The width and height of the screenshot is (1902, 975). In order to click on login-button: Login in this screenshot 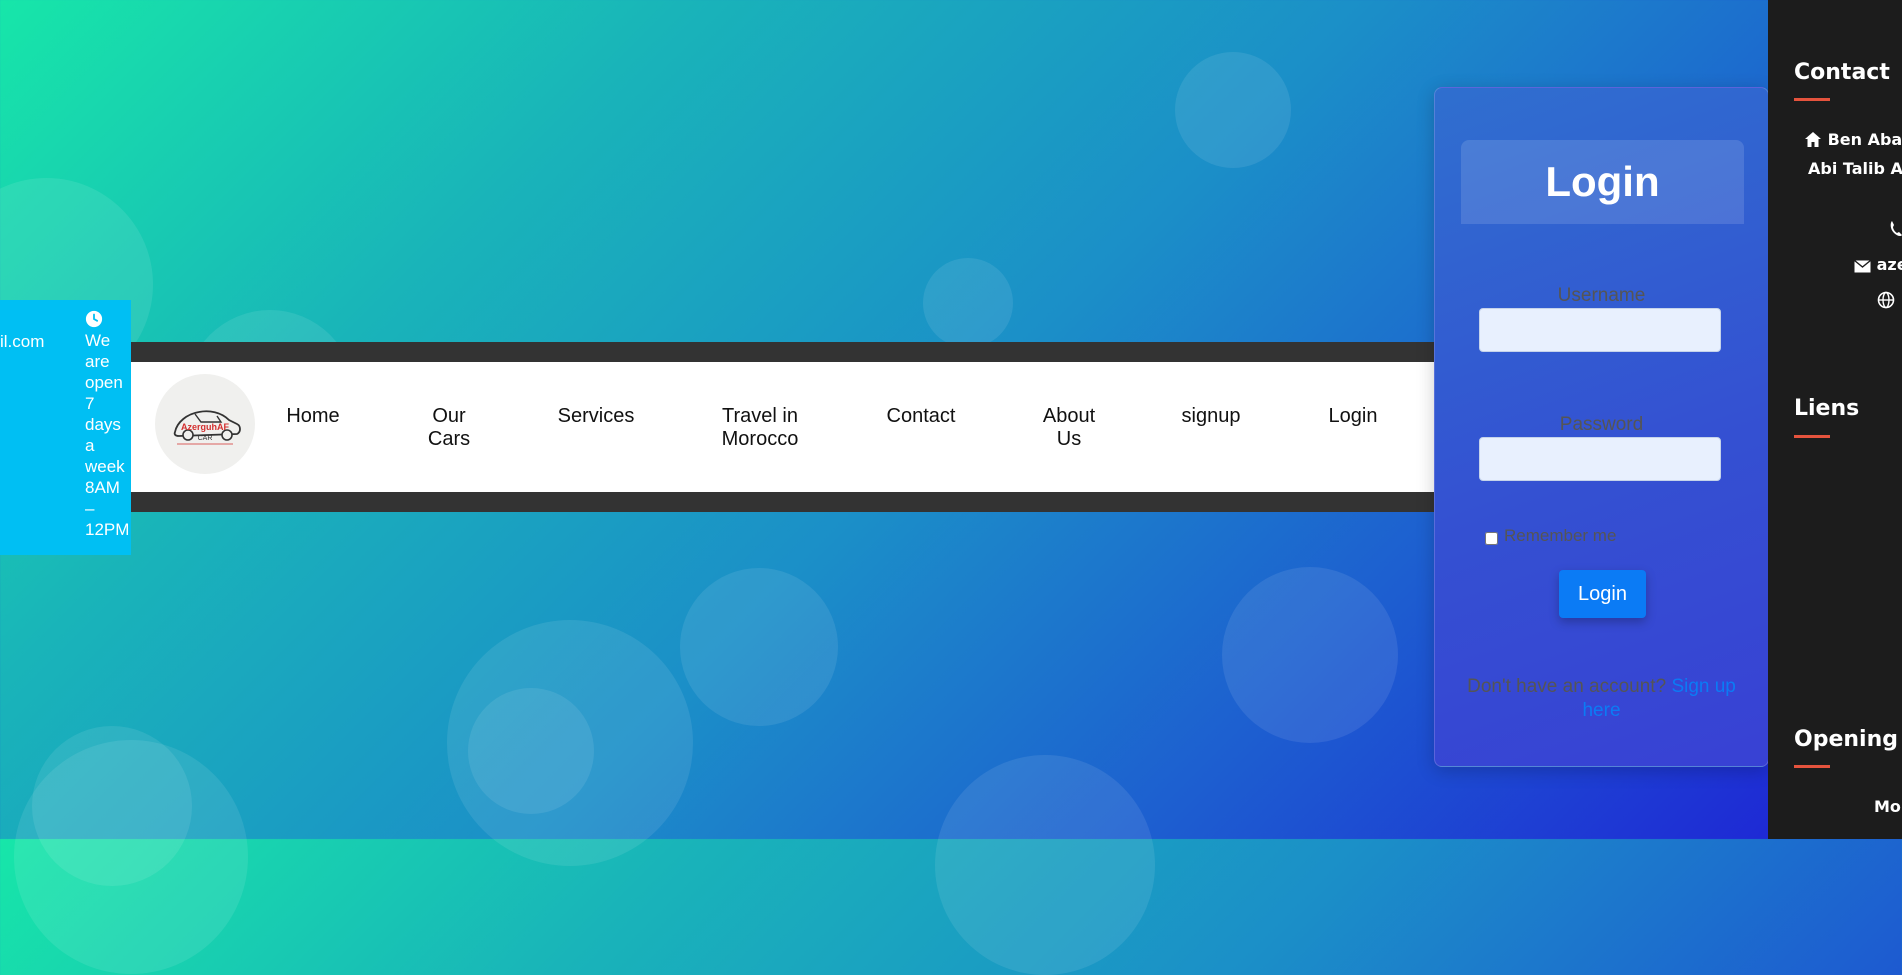, I will do `click(1602, 594)`.